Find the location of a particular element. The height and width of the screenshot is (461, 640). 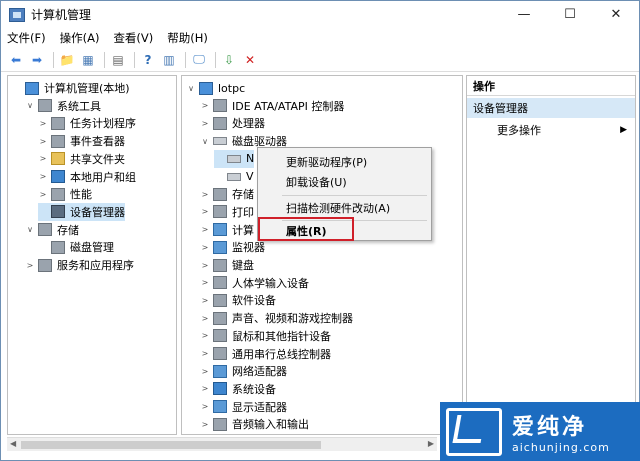

console-tree-item: > 共享文件夹 is located at coordinates (81, 159).